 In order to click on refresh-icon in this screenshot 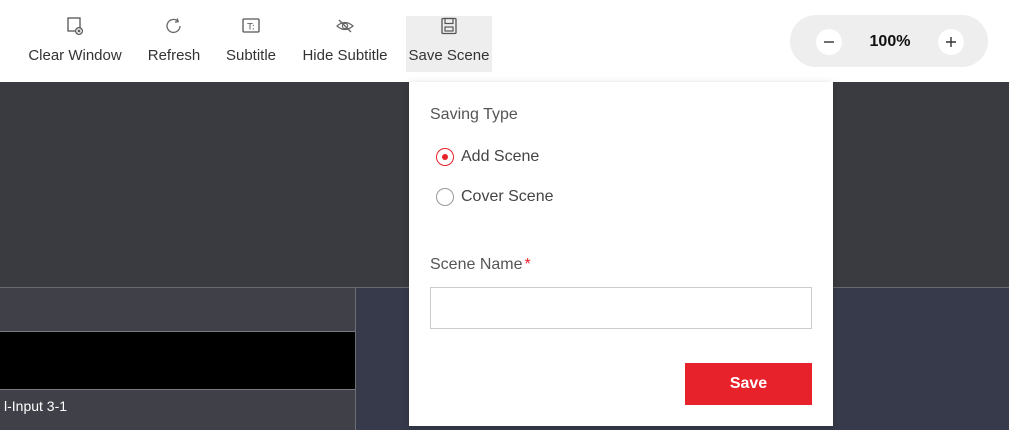, I will do `click(174, 26)`.